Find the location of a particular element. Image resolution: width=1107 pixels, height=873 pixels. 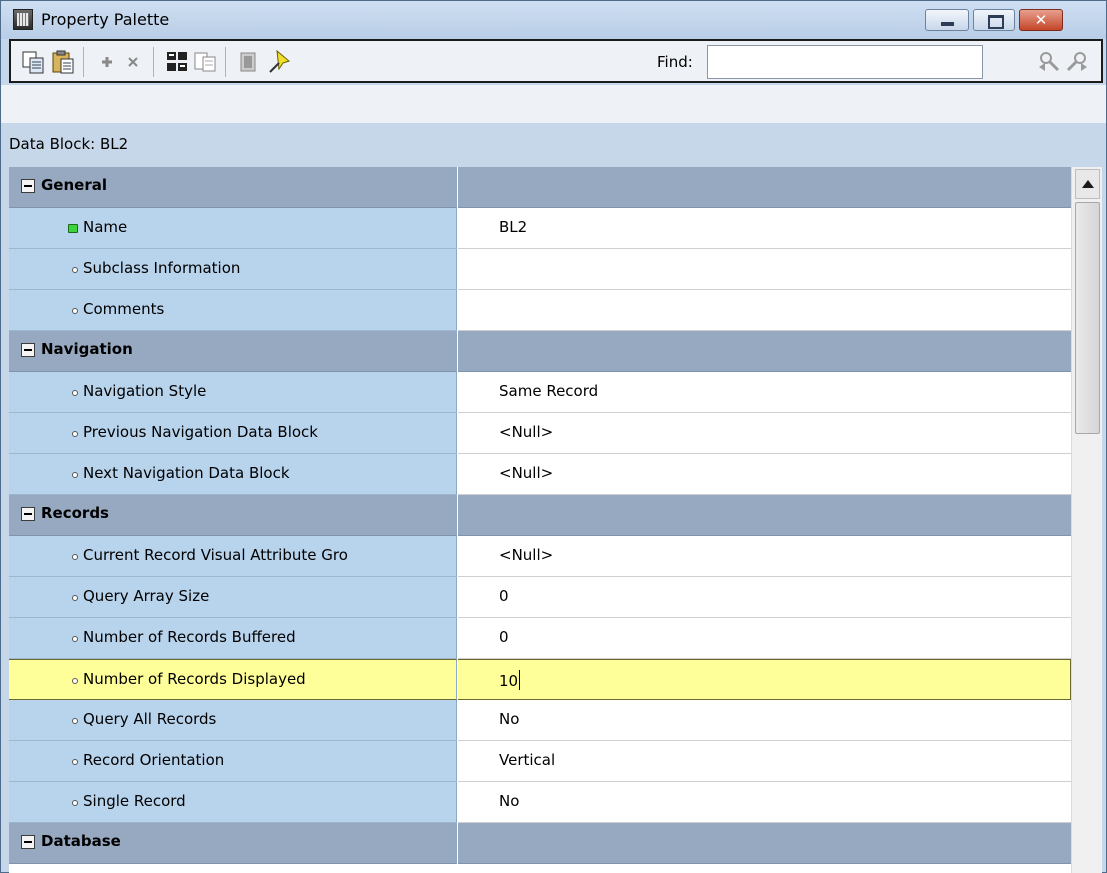

property-label: Current Record Visual Attribute Gro is located at coordinates (215, 555).